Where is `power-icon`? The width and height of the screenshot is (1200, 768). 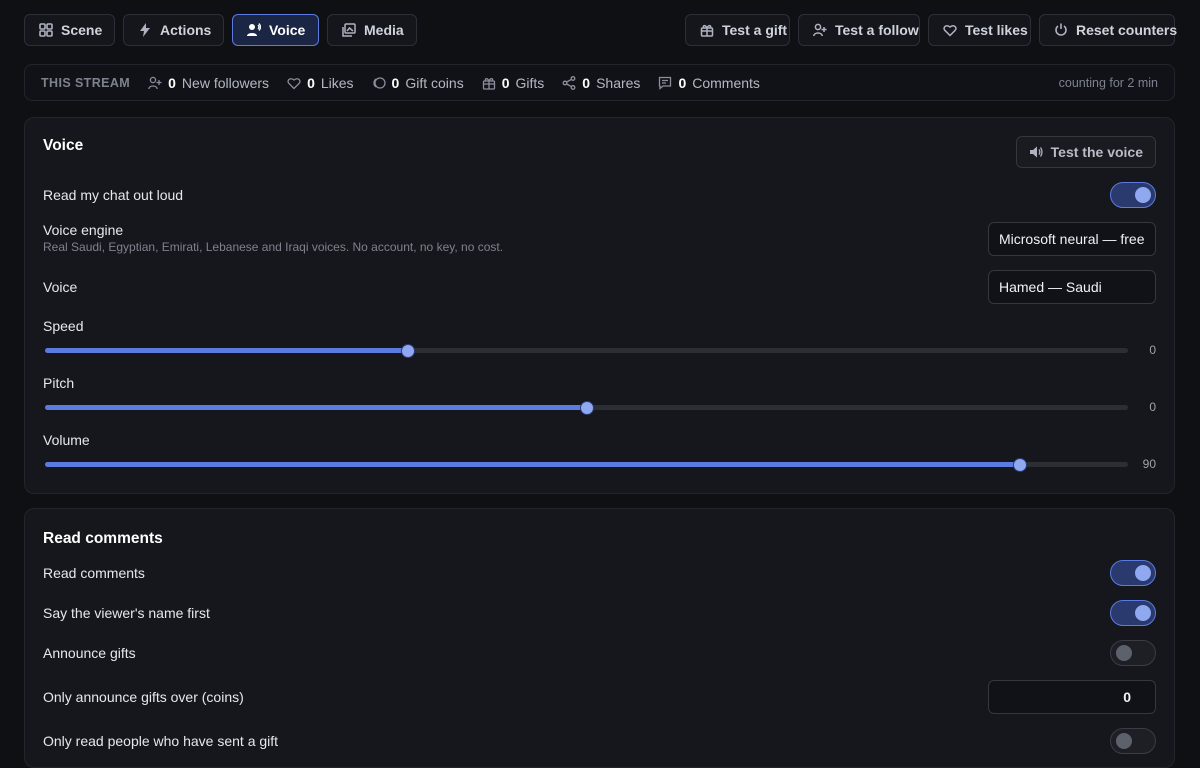
power-icon is located at coordinates (1061, 30).